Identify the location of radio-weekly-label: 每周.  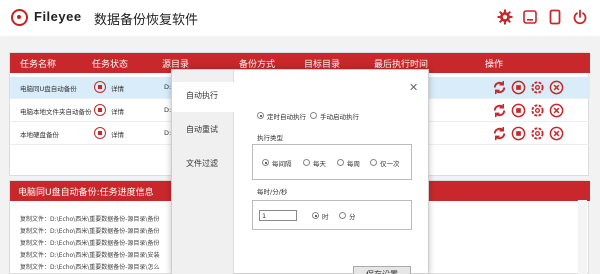
(353, 164).